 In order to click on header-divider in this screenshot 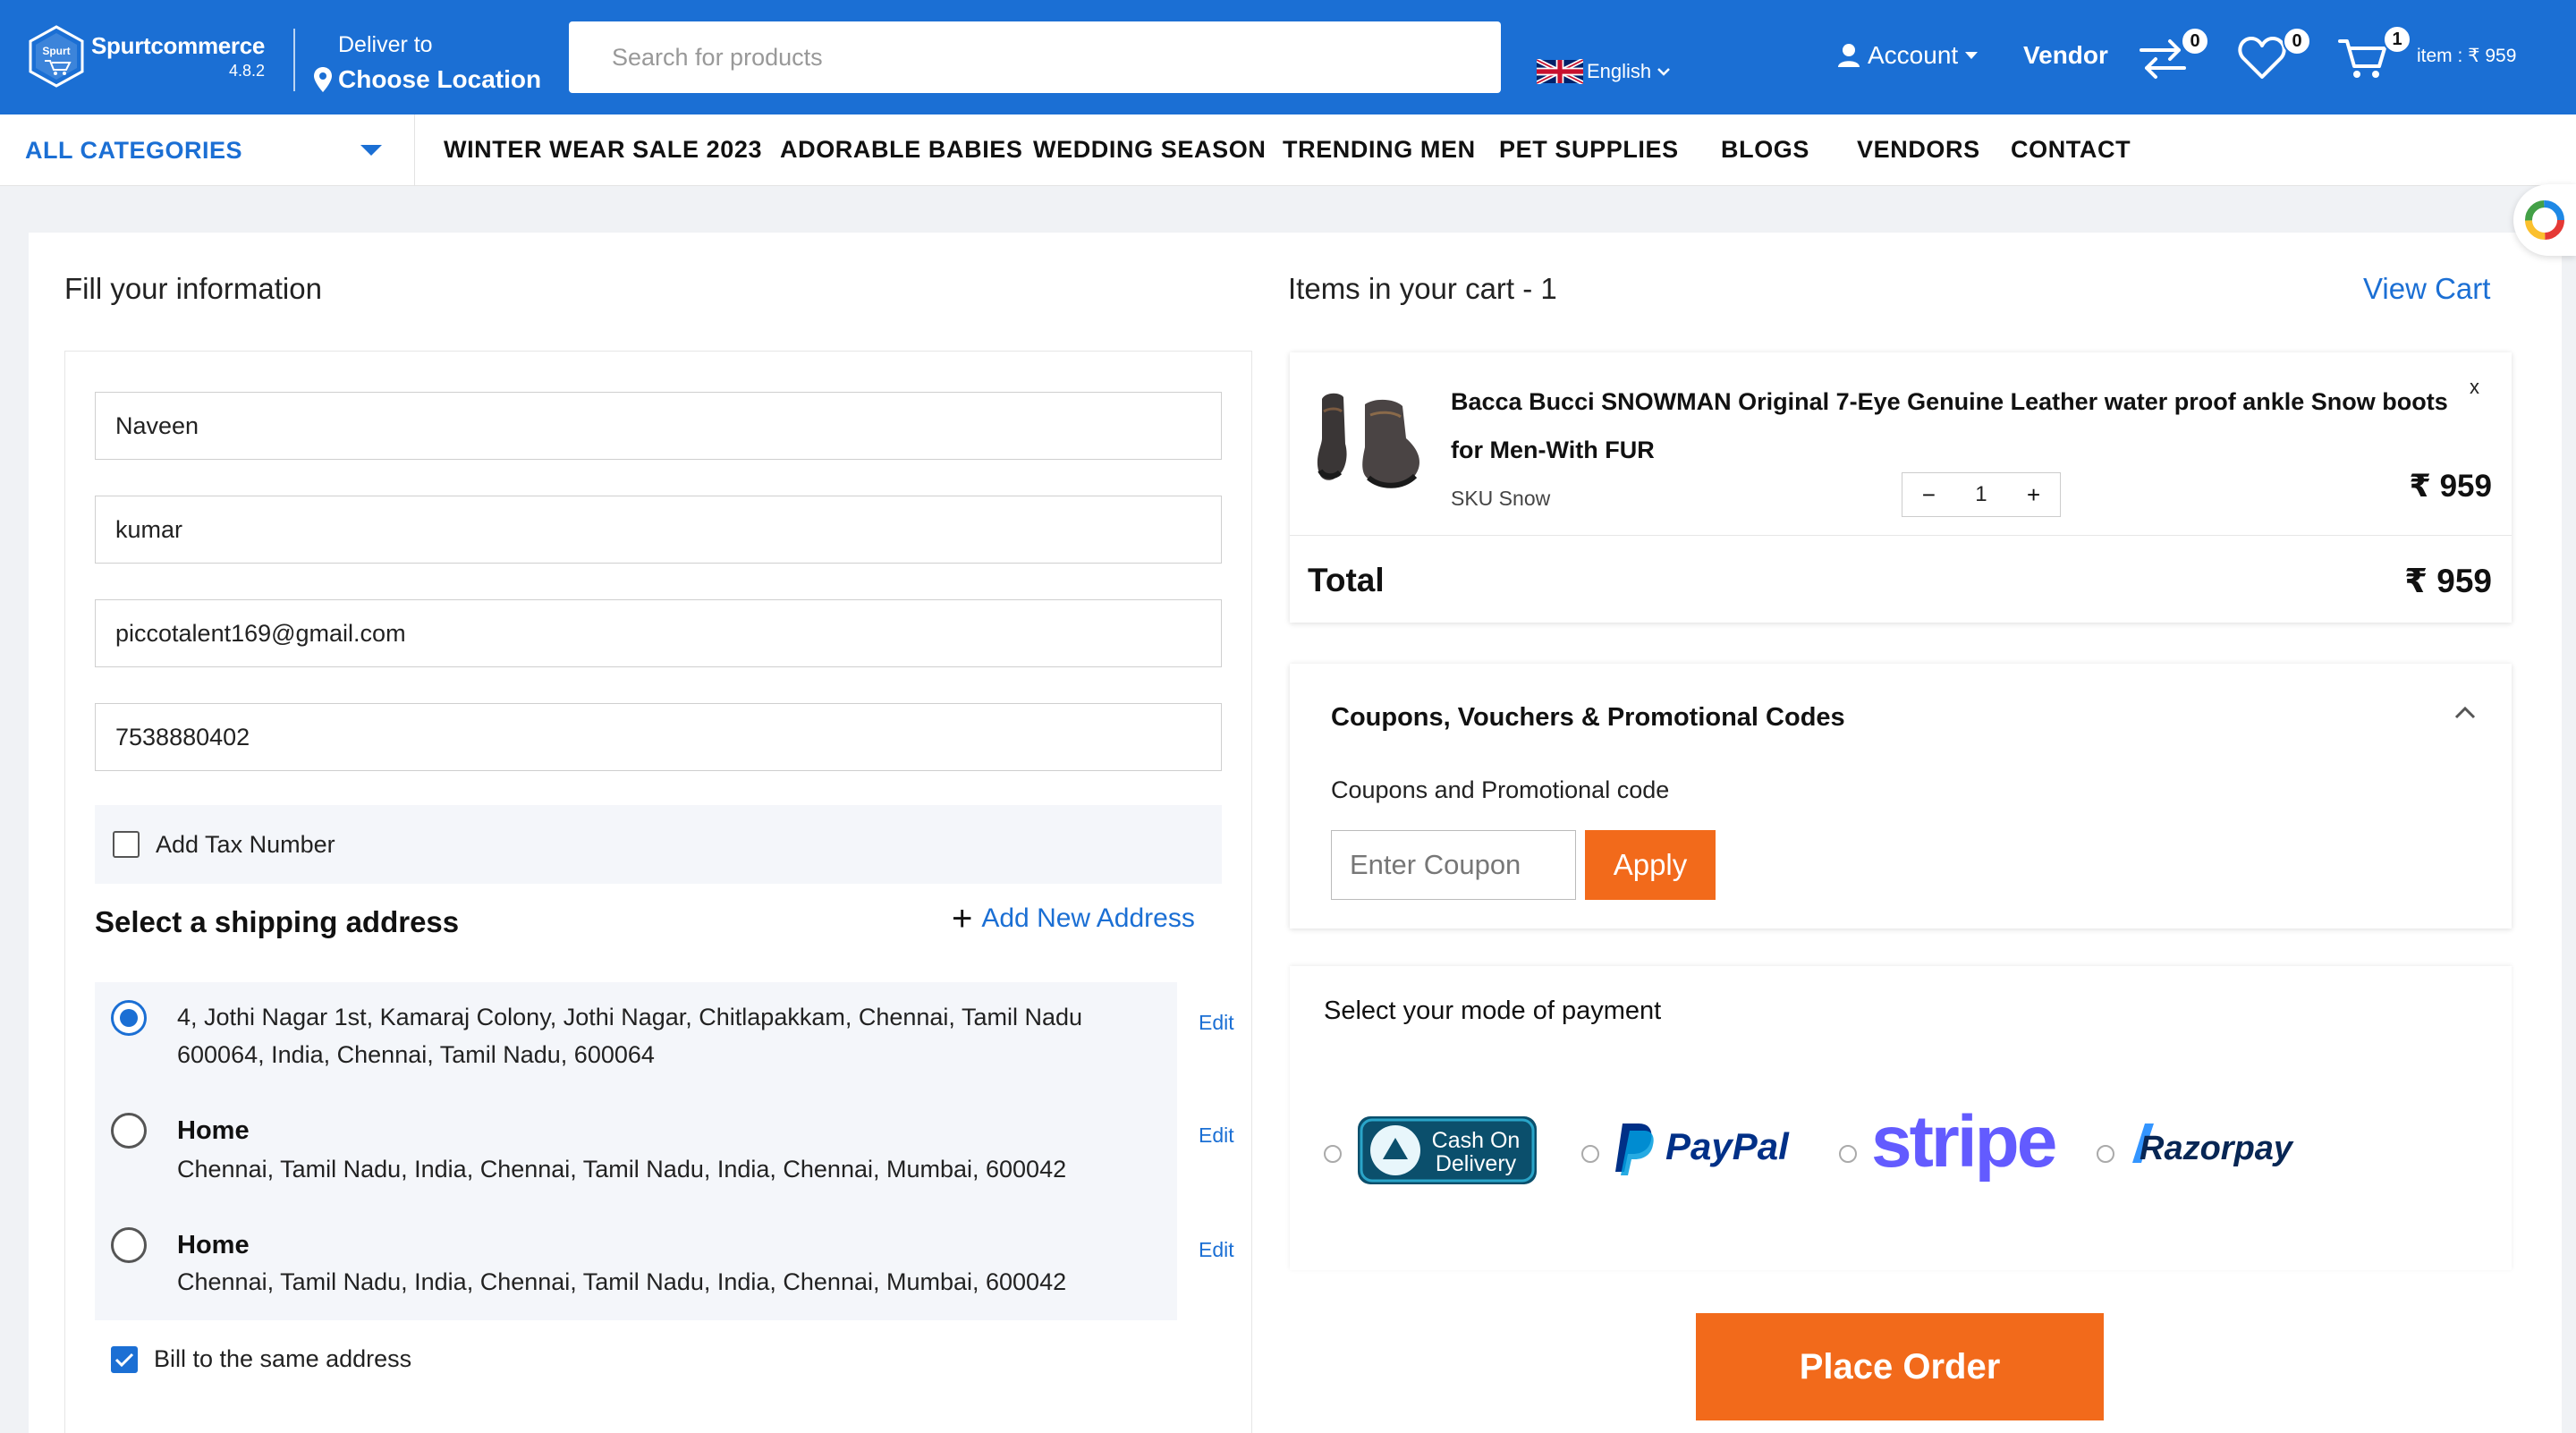, I will do `click(294, 60)`.